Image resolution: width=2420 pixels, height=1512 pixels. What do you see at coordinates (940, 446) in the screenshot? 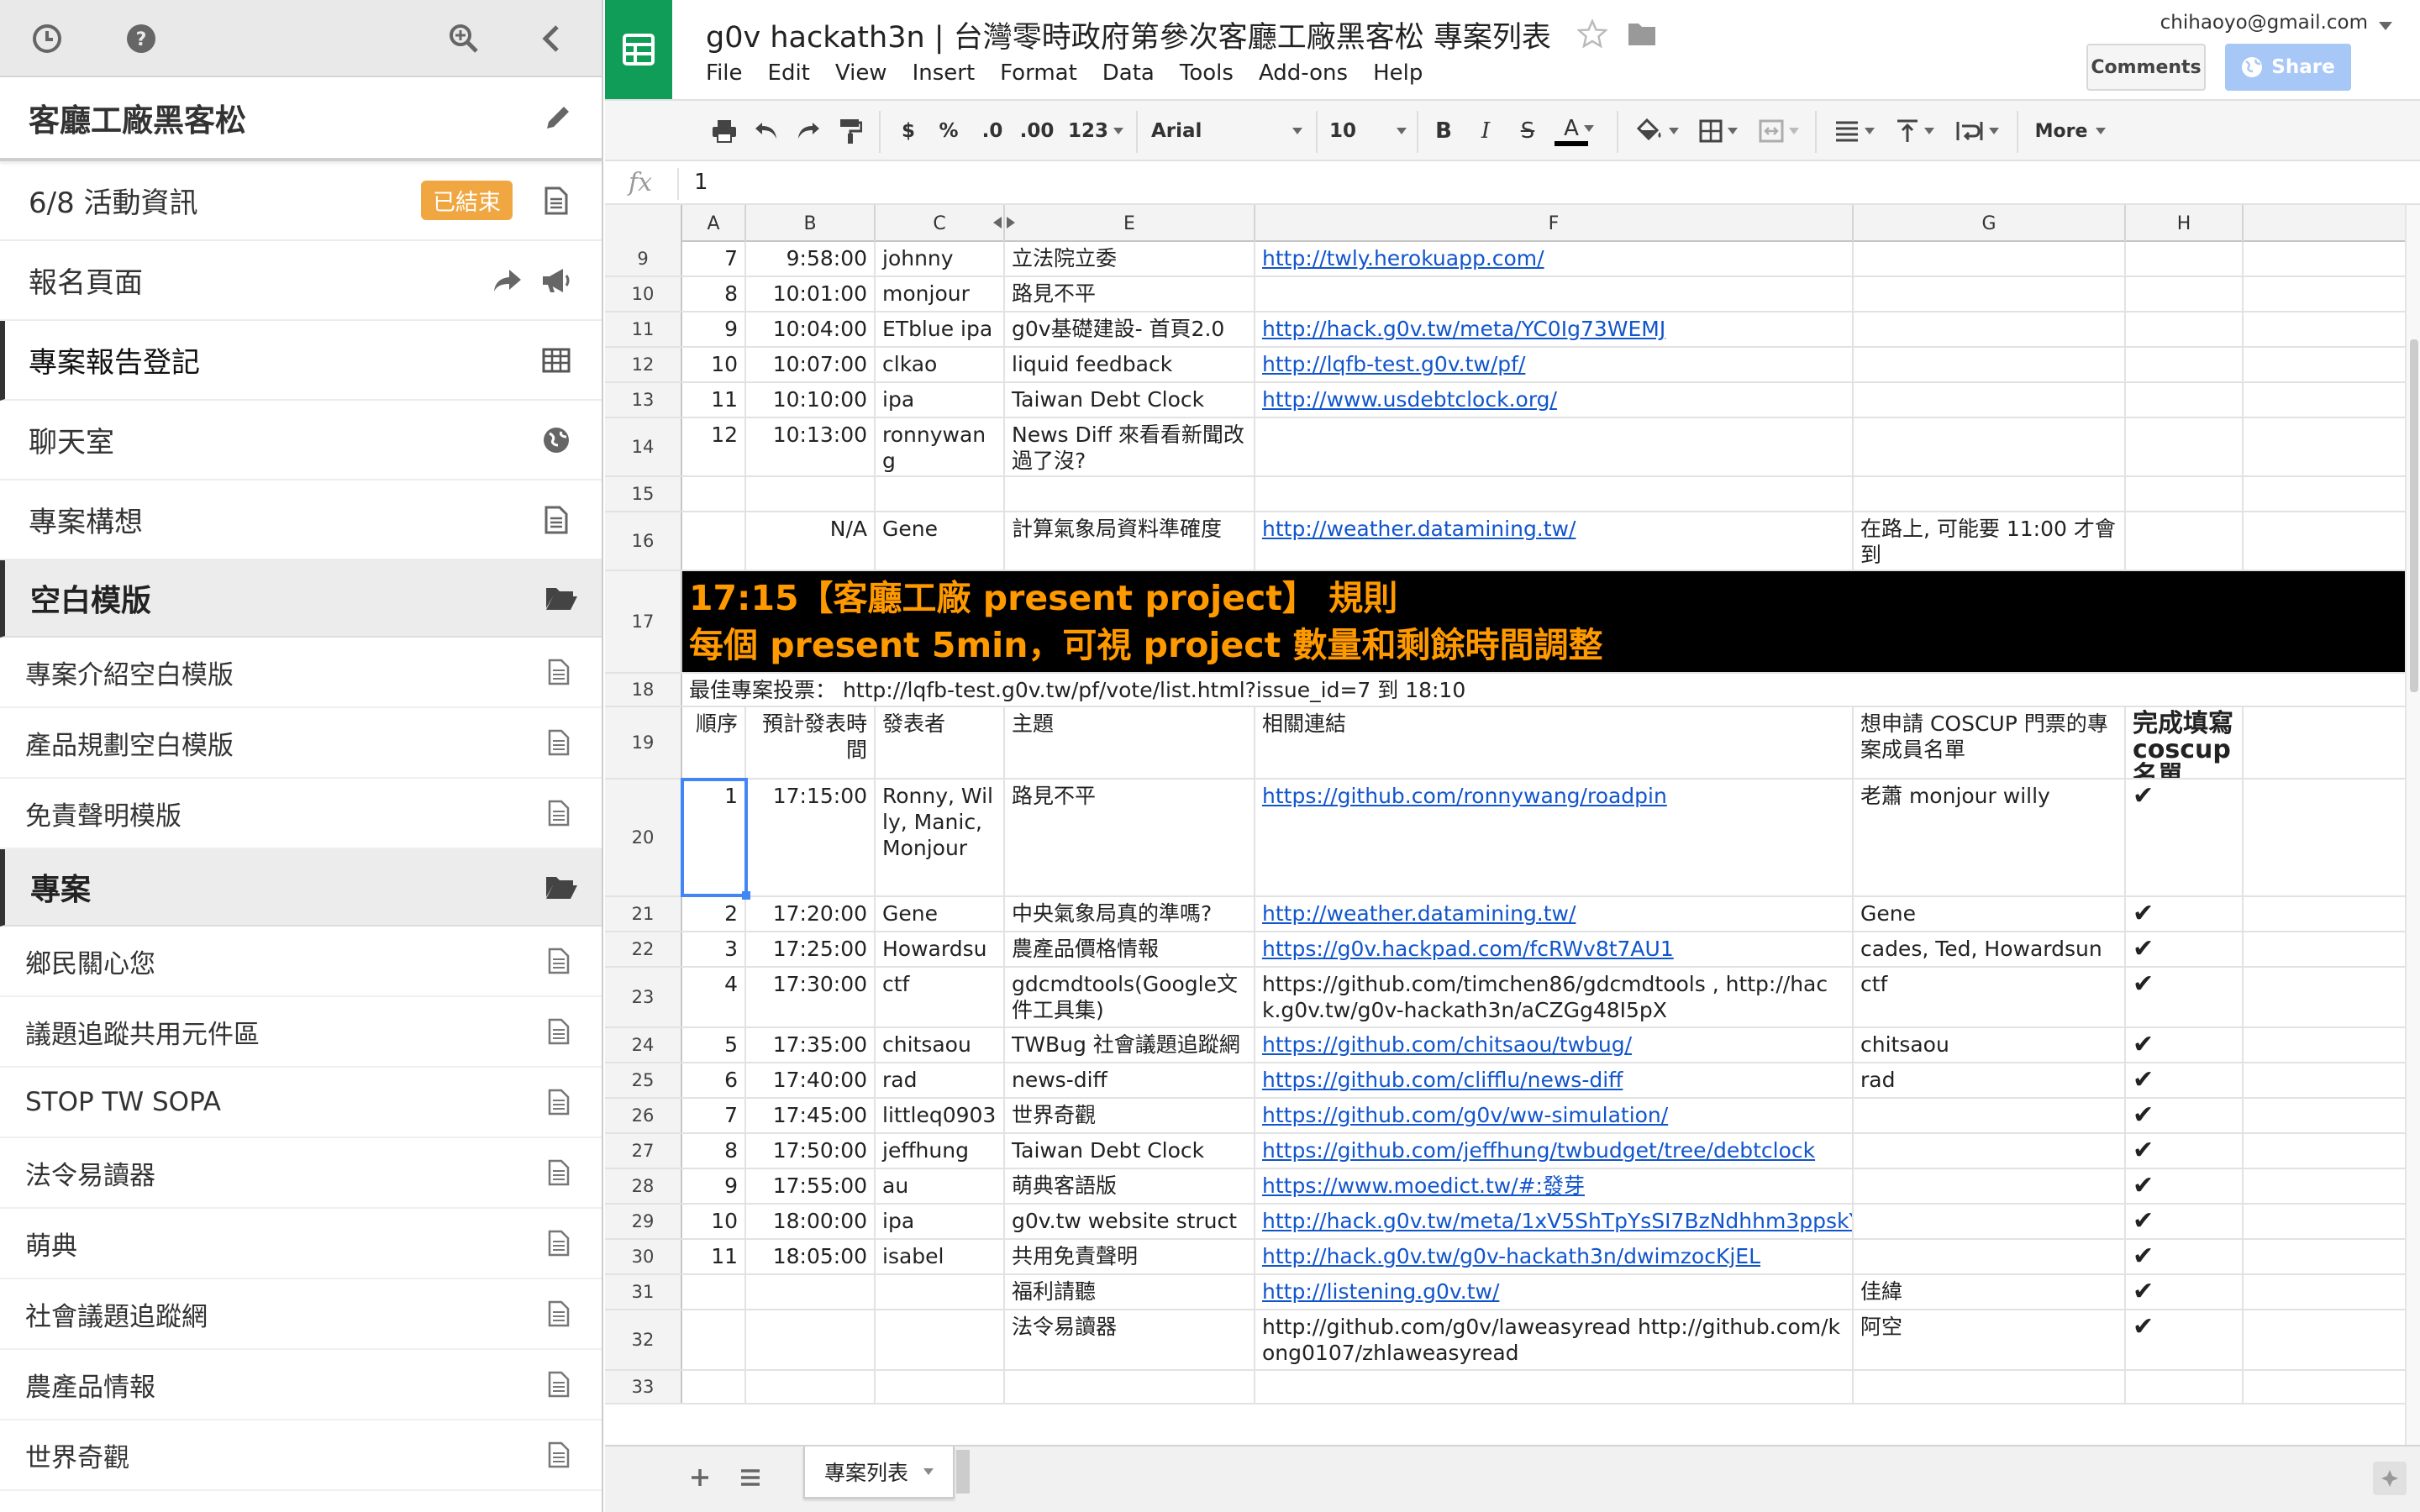
I see `cell-c: ronnywang` at bounding box center [940, 446].